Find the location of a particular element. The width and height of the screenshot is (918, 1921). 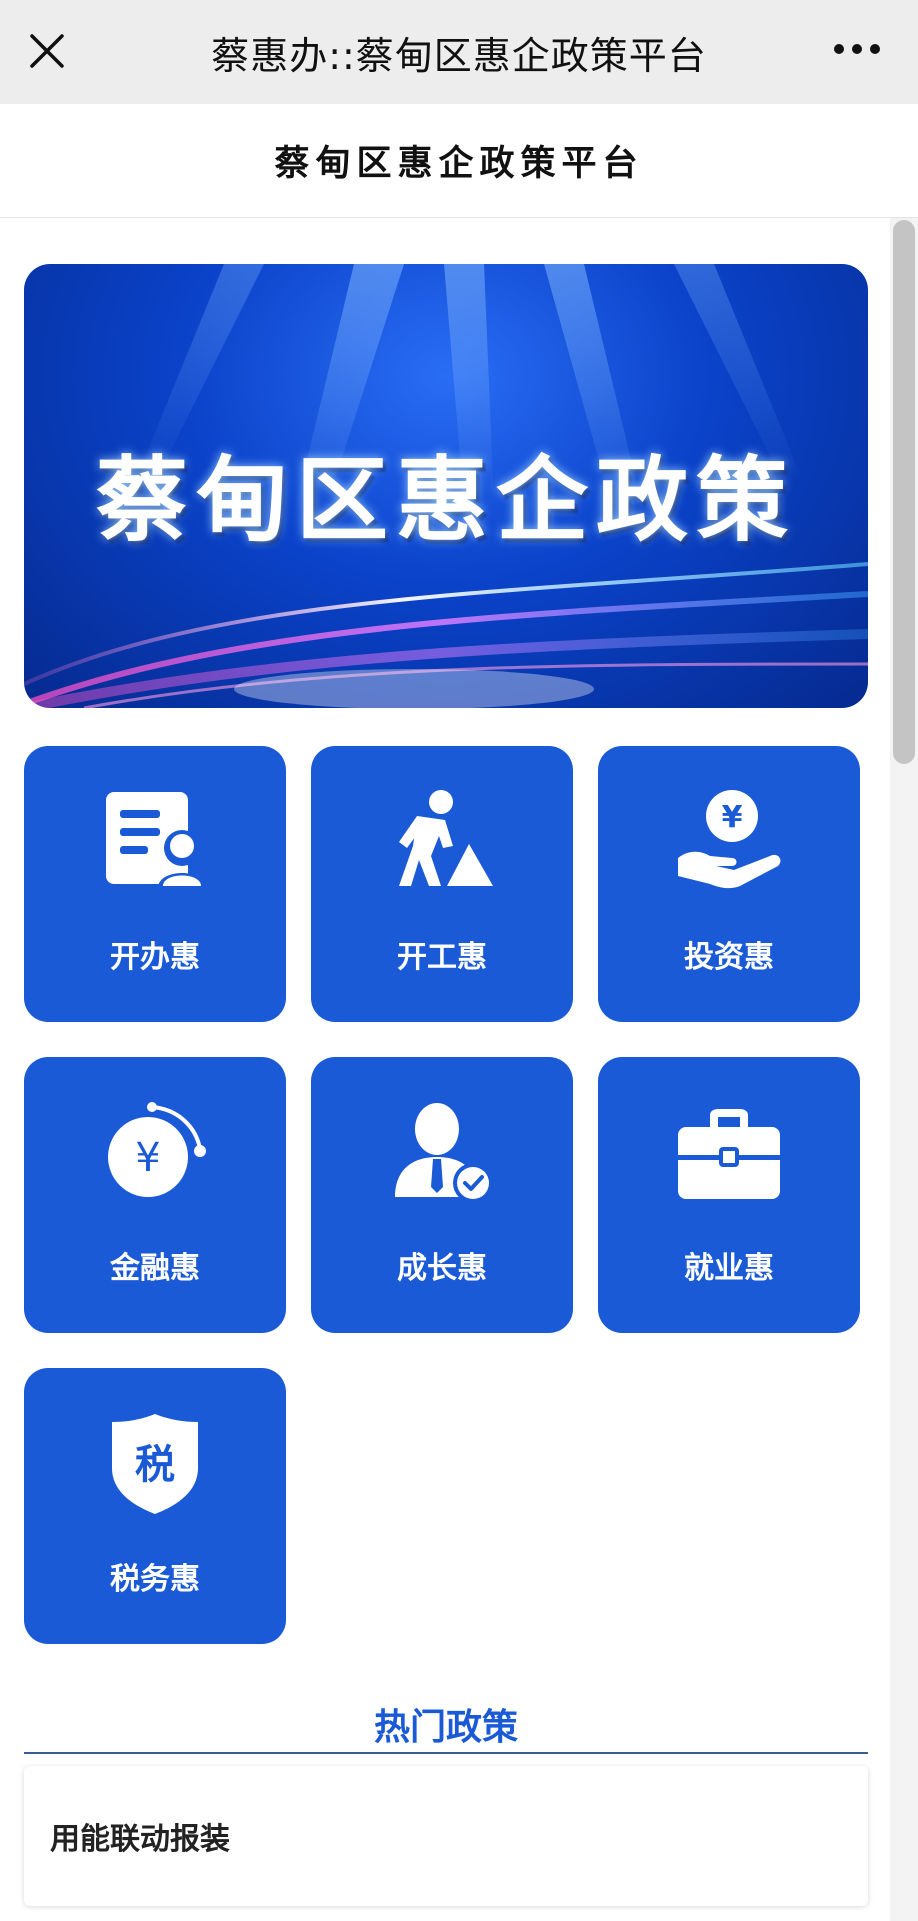

yuan-circle-icon: ¥ is located at coordinates (157, 1149).